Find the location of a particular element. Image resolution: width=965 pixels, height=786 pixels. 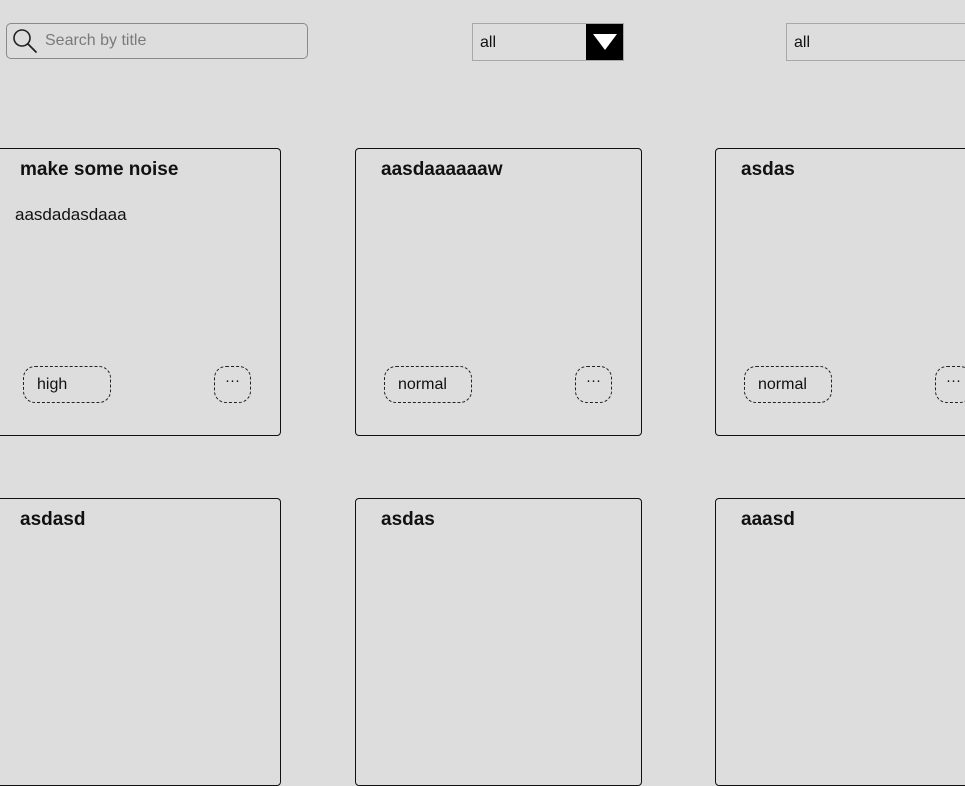

search-input is located at coordinates (172, 41).